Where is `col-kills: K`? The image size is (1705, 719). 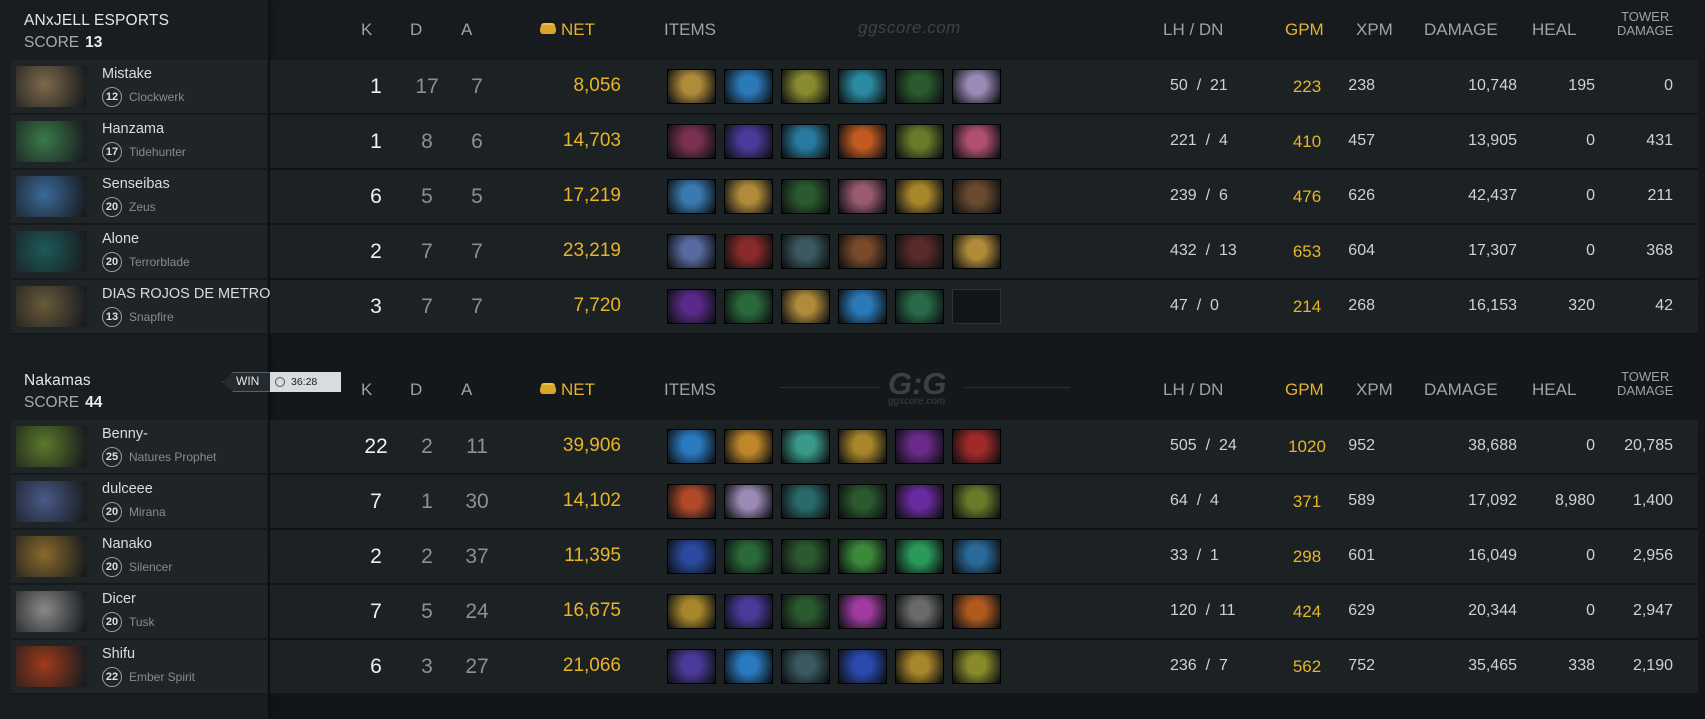 col-kills: K is located at coordinates (366, 30).